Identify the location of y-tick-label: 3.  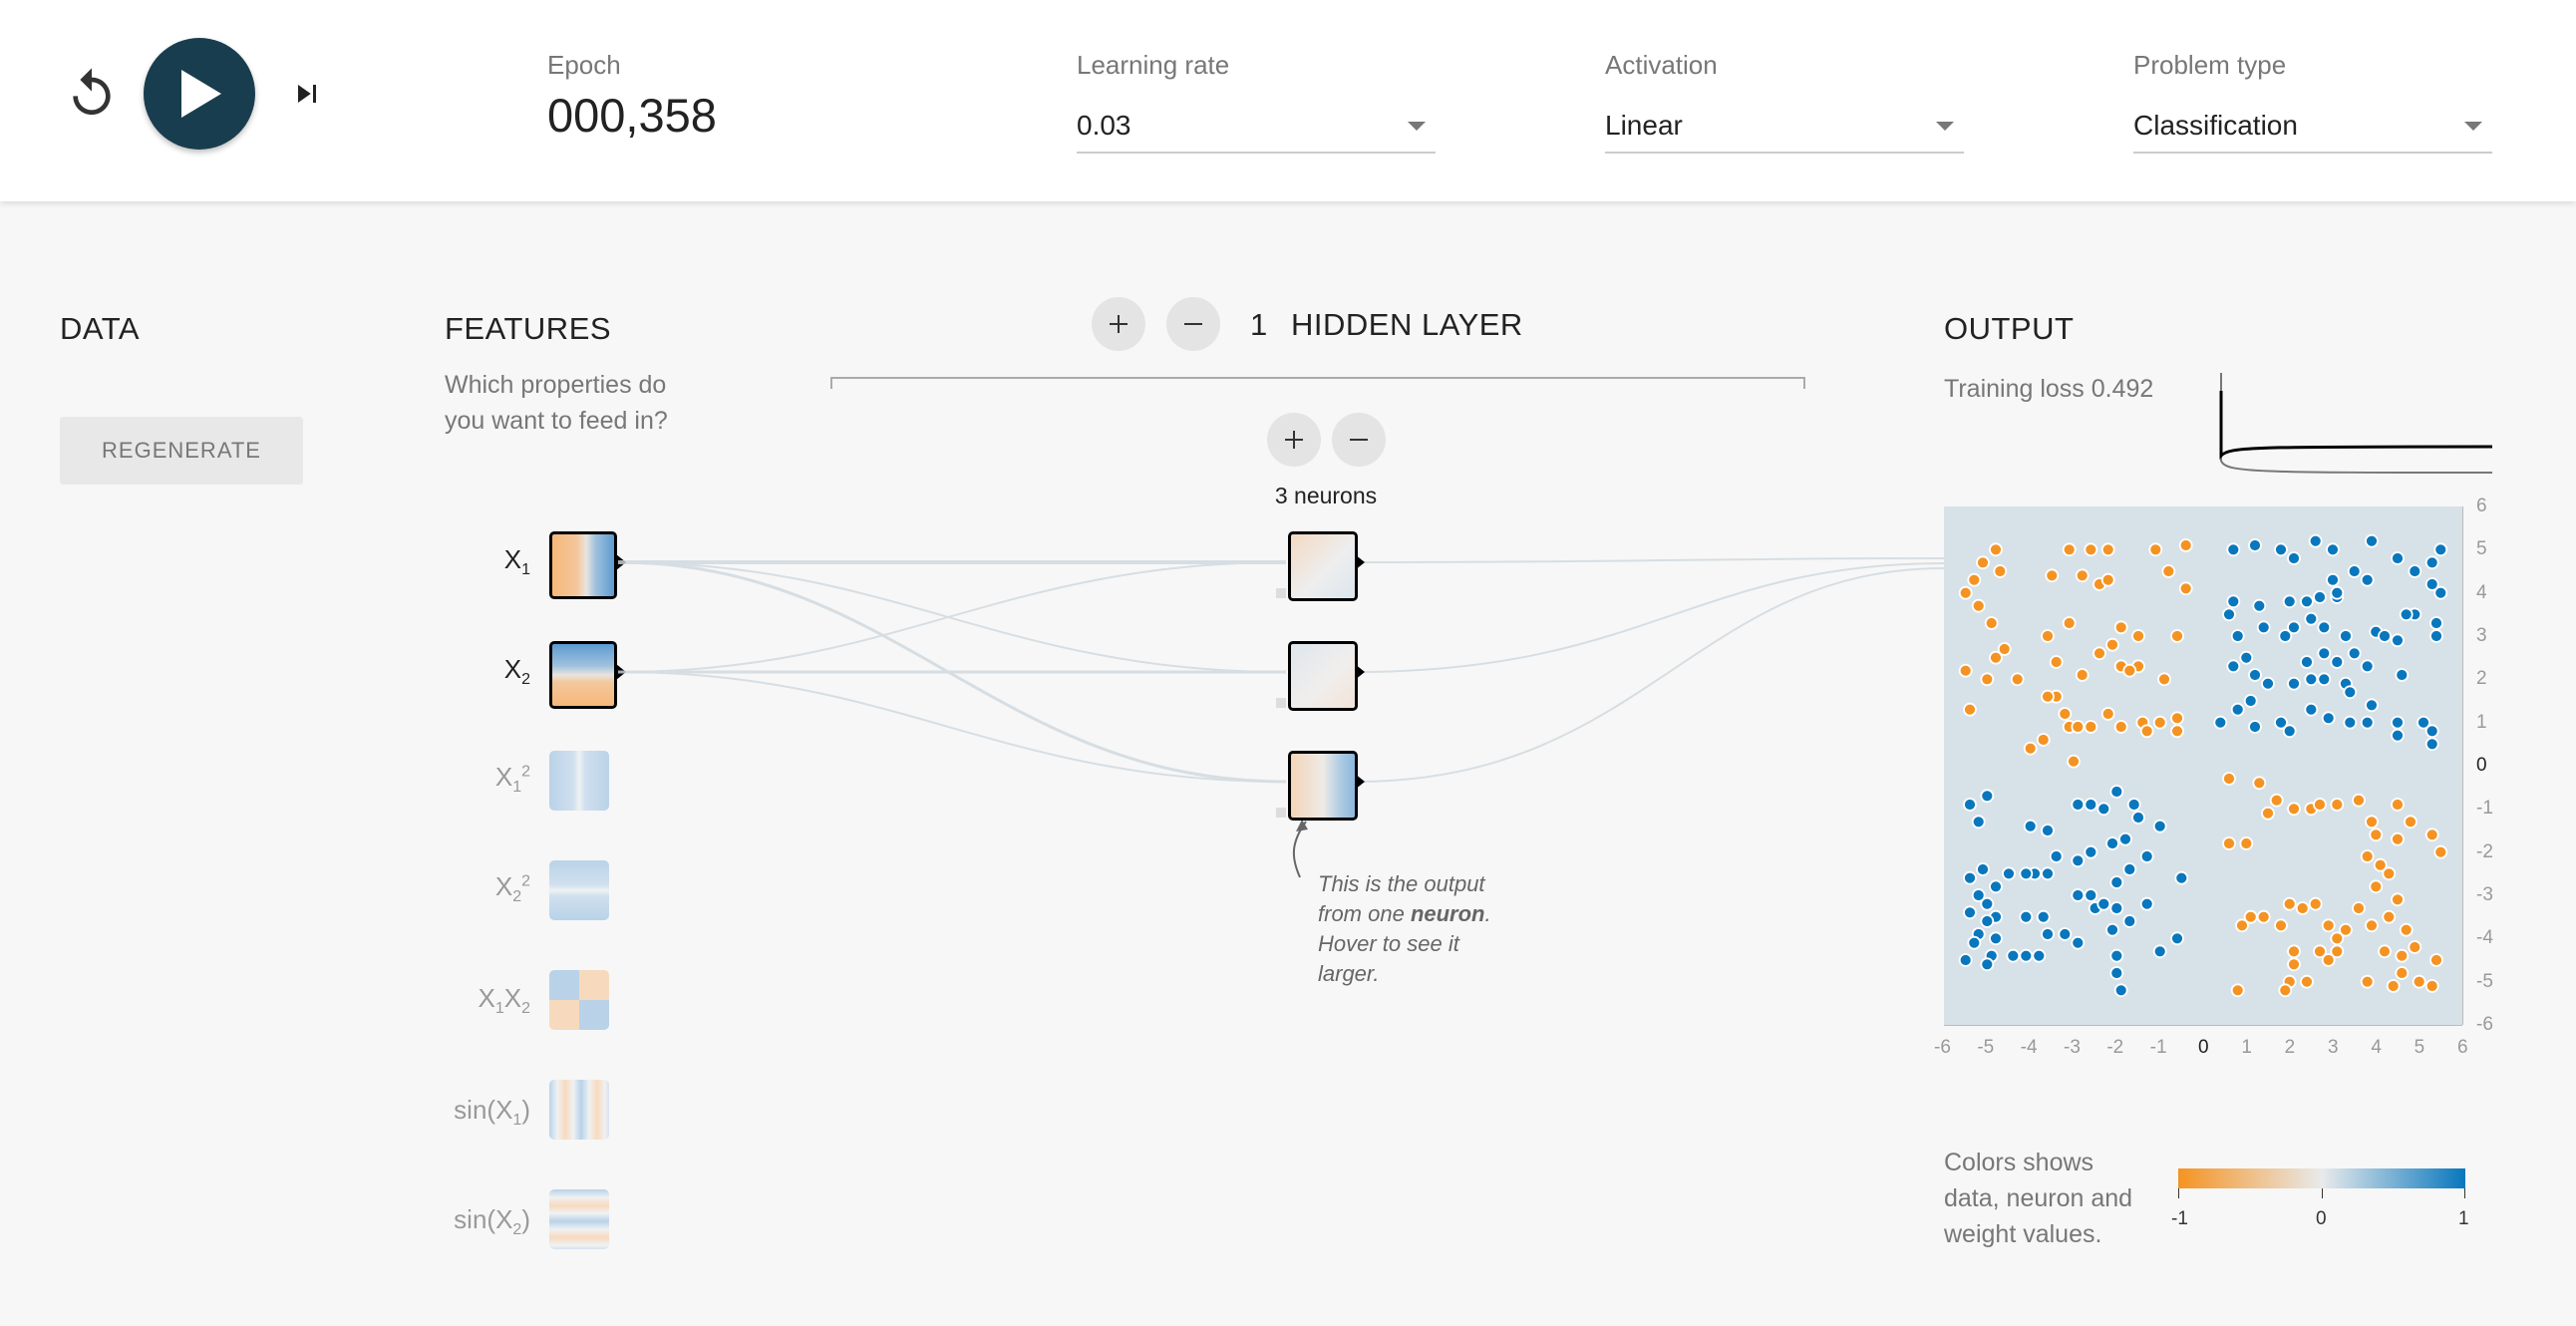
(2481, 635).